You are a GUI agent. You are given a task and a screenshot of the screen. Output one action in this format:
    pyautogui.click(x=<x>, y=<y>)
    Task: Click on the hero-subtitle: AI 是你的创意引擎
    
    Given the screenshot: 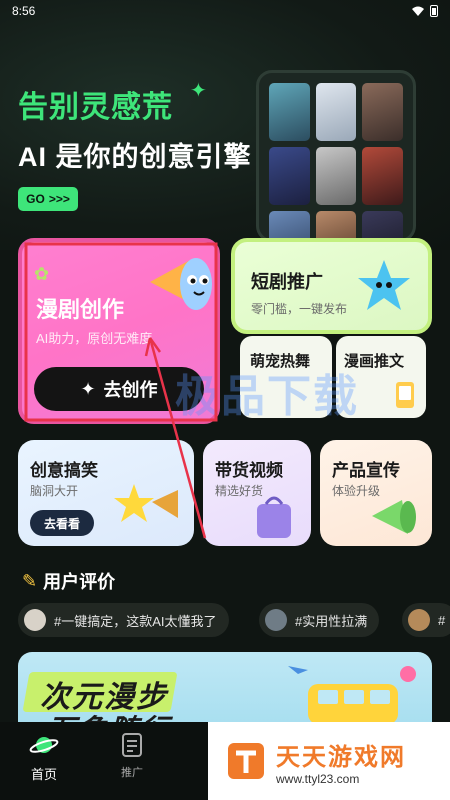 What is the action you would take?
    pyautogui.click(x=135, y=157)
    